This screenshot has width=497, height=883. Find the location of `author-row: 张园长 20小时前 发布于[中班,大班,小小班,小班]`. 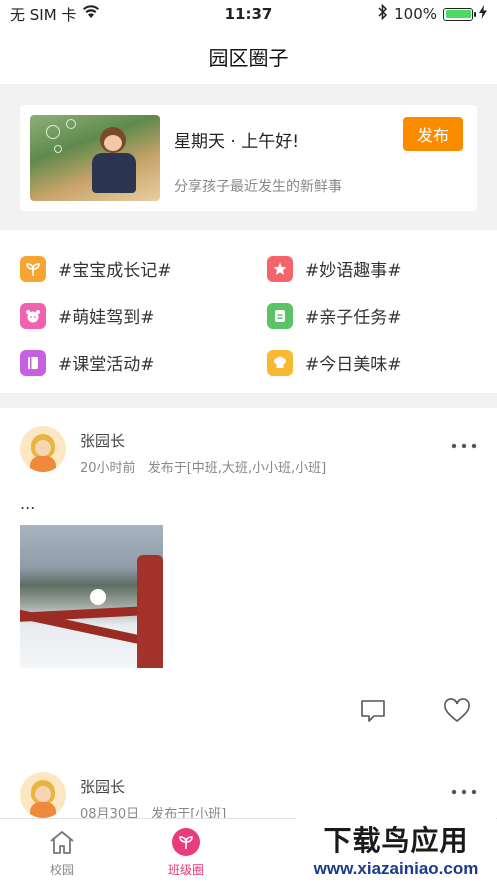

author-row: 张园长 20小时前 发布于[中班,大班,小小班,小班] is located at coordinates (248, 451).